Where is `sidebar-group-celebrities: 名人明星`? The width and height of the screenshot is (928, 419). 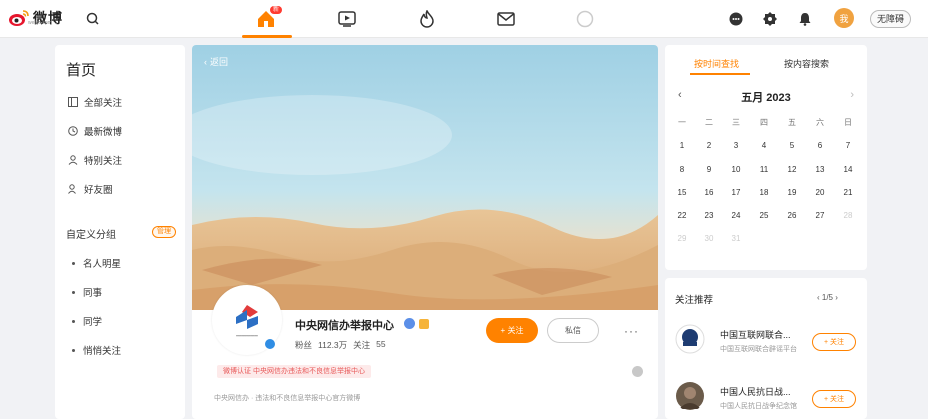 sidebar-group-celebrities: 名人明星 is located at coordinates (96, 263).